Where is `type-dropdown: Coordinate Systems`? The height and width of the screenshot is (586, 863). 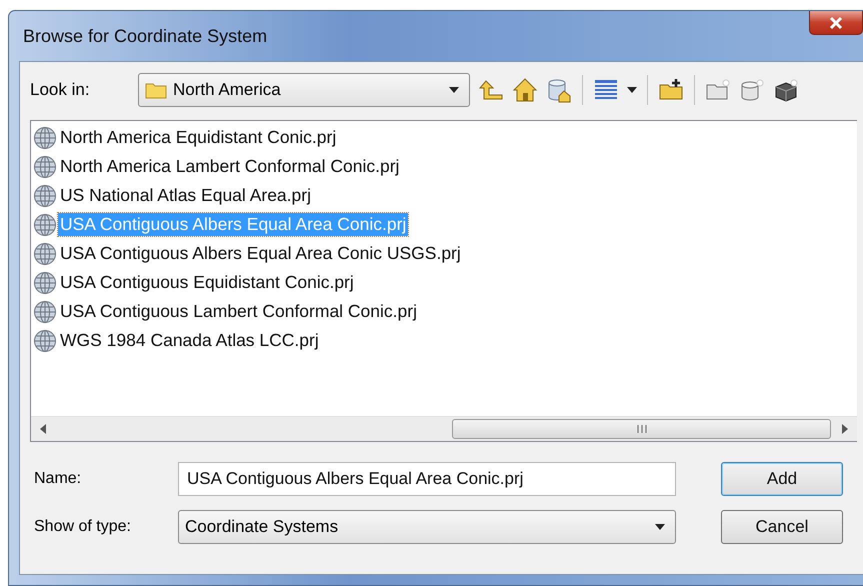 type-dropdown: Coordinate Systems is located at coordinates (427, 527).